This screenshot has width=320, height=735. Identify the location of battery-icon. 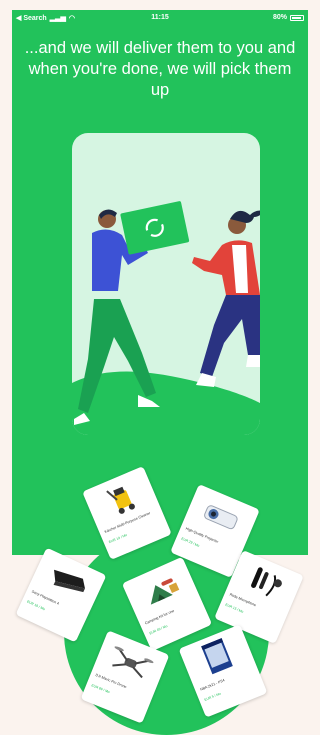
(297, 17).